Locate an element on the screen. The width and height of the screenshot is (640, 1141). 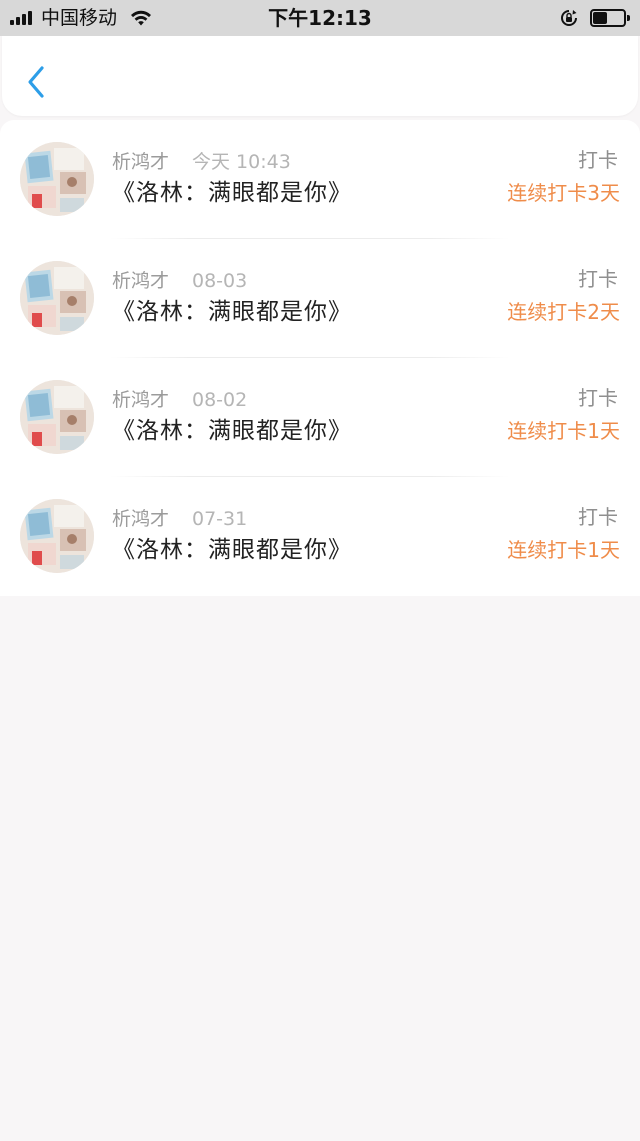
battery-icon is located at coordinates (610, 18).